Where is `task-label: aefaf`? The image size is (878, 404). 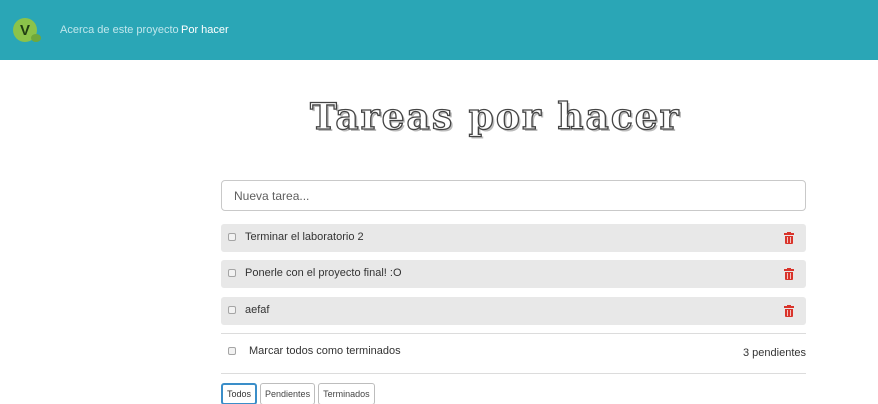
task-label: aefaf is located at coordinates (257, 310).